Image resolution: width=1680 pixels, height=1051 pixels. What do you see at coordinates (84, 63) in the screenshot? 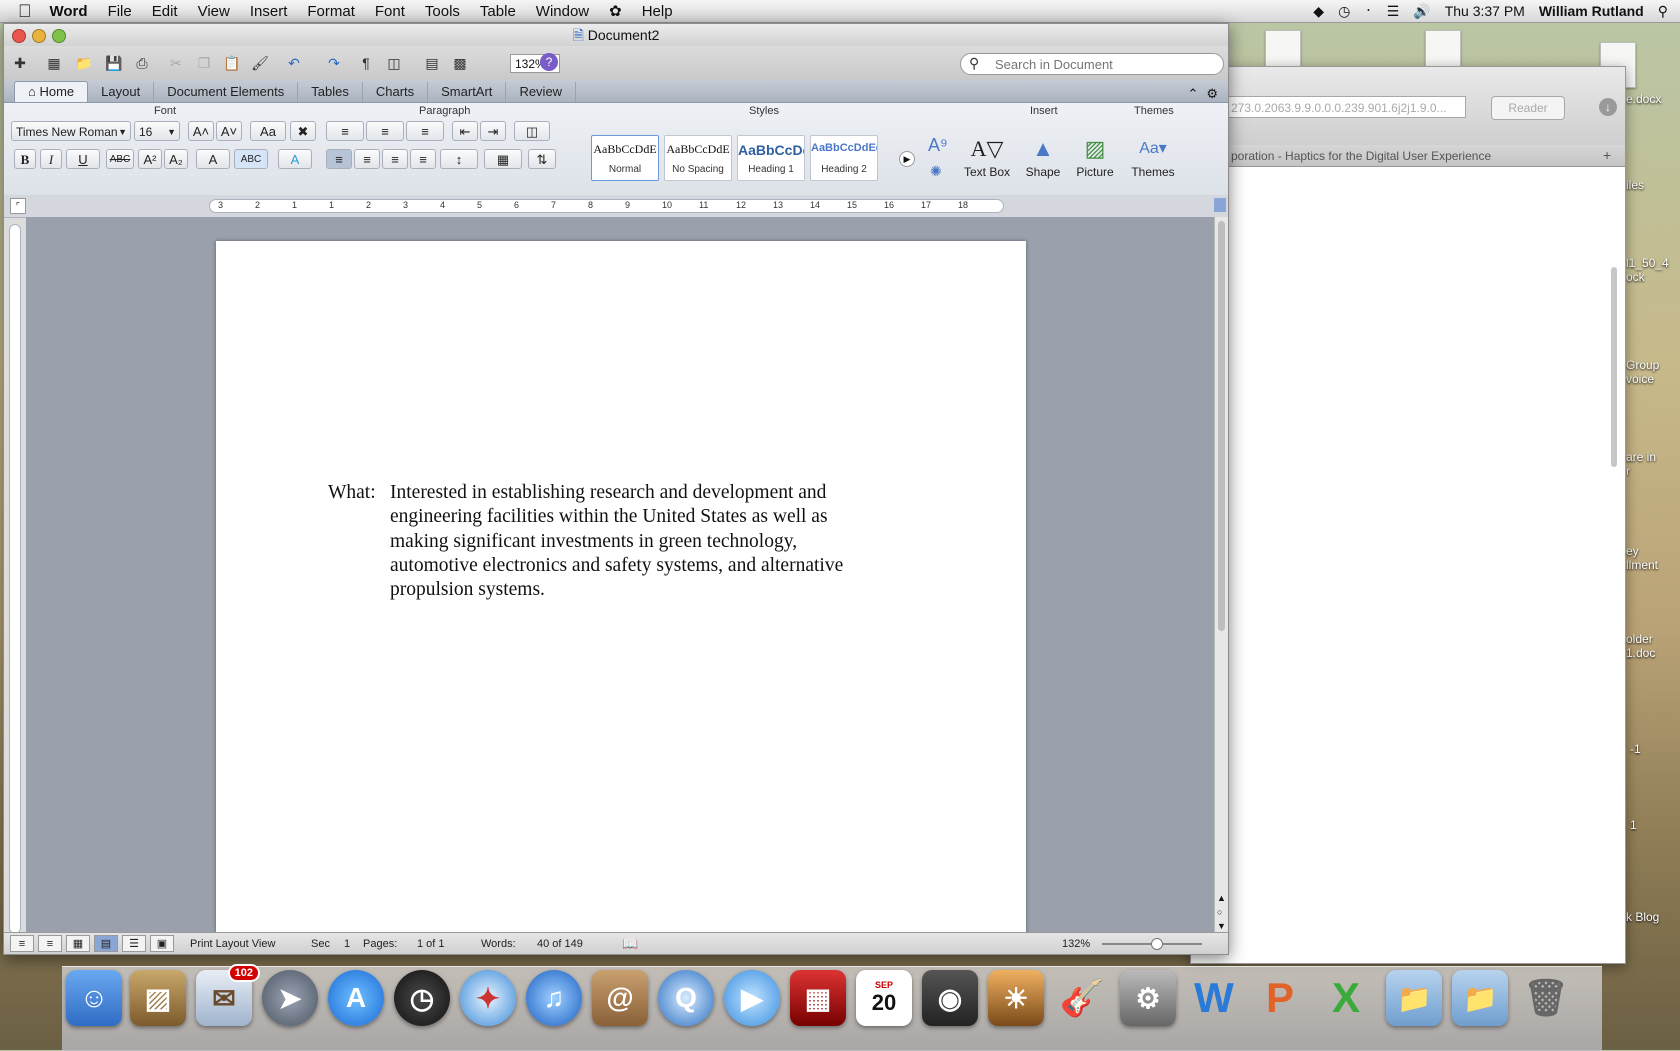
I see `open-icon: 📁` at bounding box center [84, 63].